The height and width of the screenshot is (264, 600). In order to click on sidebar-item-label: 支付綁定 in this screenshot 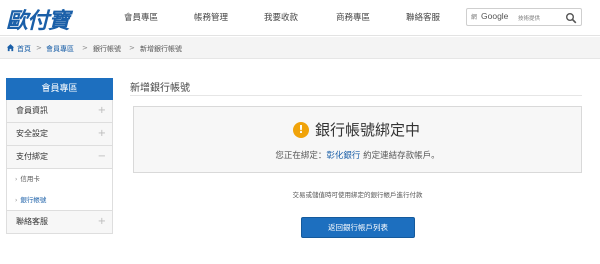, I will do `click(32, 156)`.